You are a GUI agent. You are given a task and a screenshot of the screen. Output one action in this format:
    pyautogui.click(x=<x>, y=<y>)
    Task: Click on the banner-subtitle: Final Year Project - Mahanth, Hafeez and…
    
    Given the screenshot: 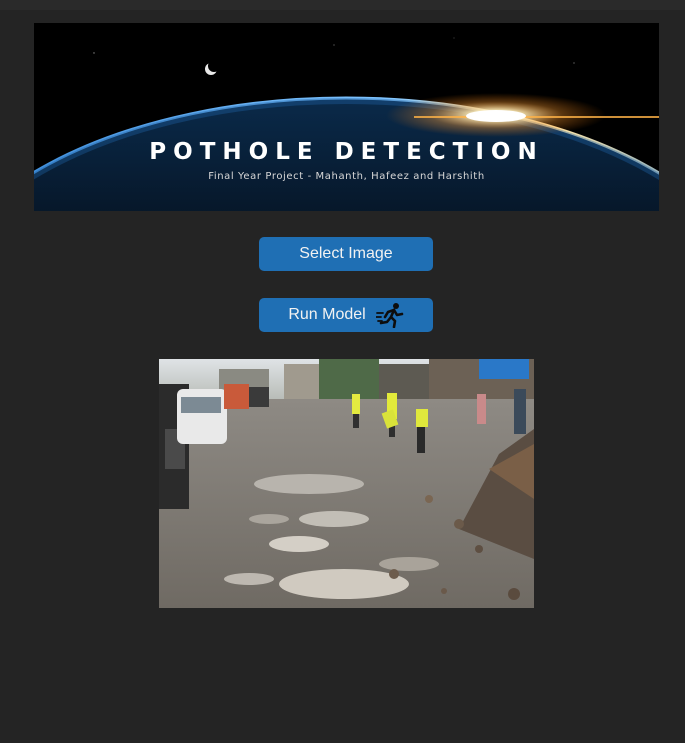 What is the action you would take?
    pyautogui.click(x=346, y=176)
    